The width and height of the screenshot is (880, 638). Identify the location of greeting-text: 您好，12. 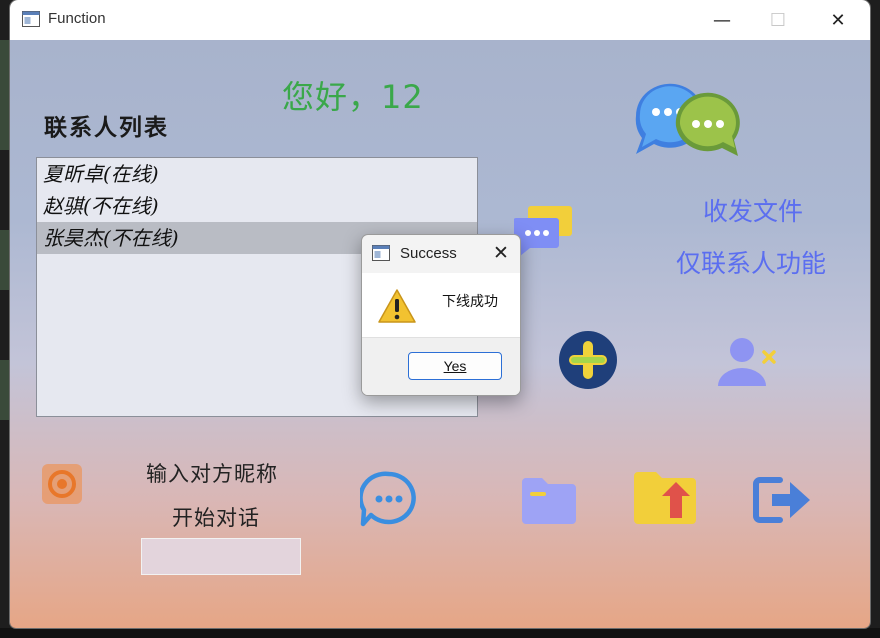
(353, 97).